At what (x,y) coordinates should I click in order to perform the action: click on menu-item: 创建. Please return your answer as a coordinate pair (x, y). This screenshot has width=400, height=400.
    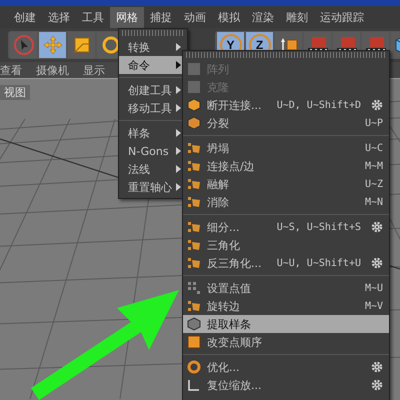
    Looking at the image, I should click on (25, 17).